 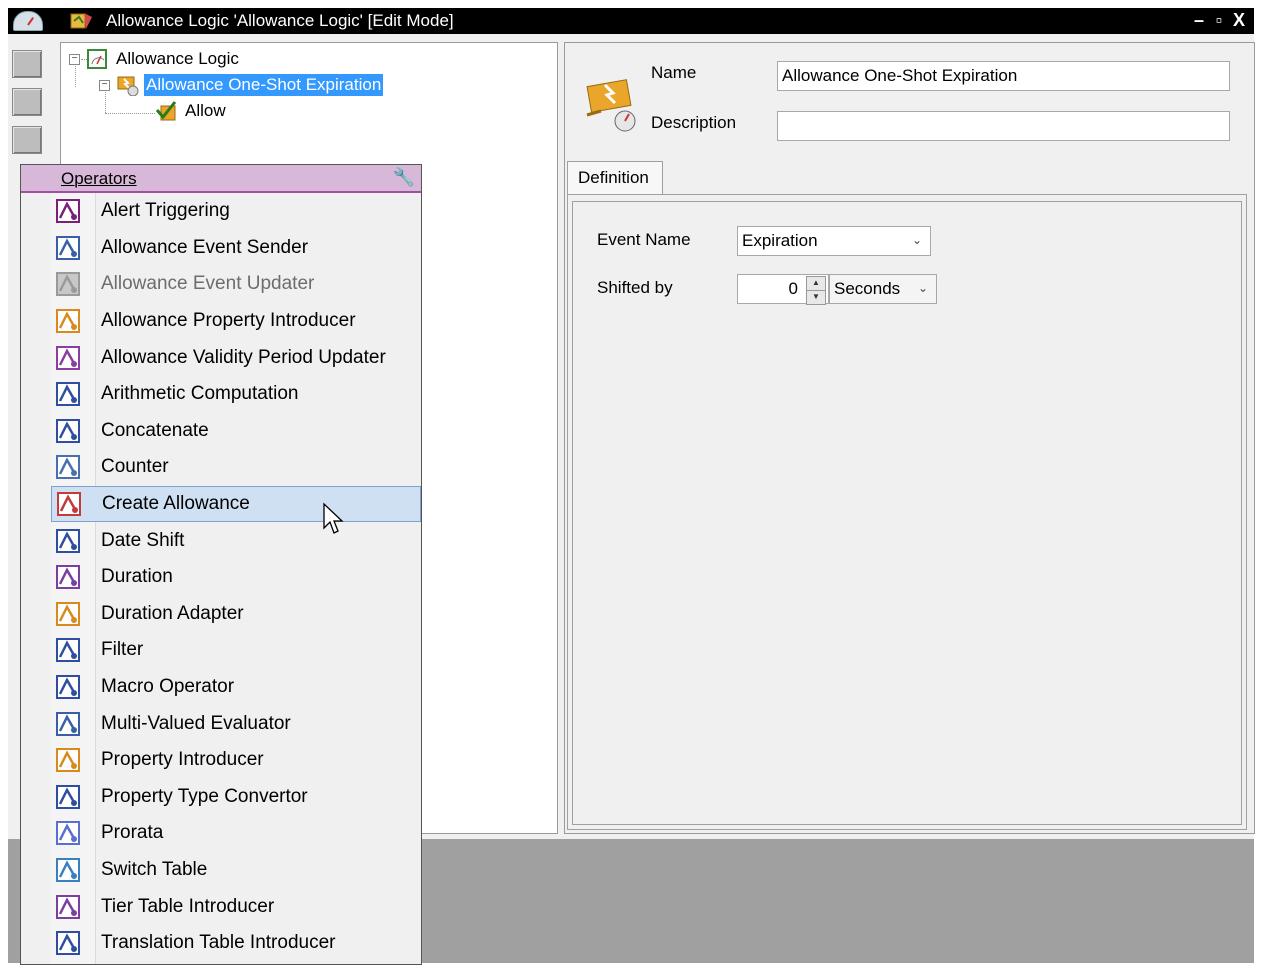 I want to click on property-introducer-icon, so click(x=68, y=321).